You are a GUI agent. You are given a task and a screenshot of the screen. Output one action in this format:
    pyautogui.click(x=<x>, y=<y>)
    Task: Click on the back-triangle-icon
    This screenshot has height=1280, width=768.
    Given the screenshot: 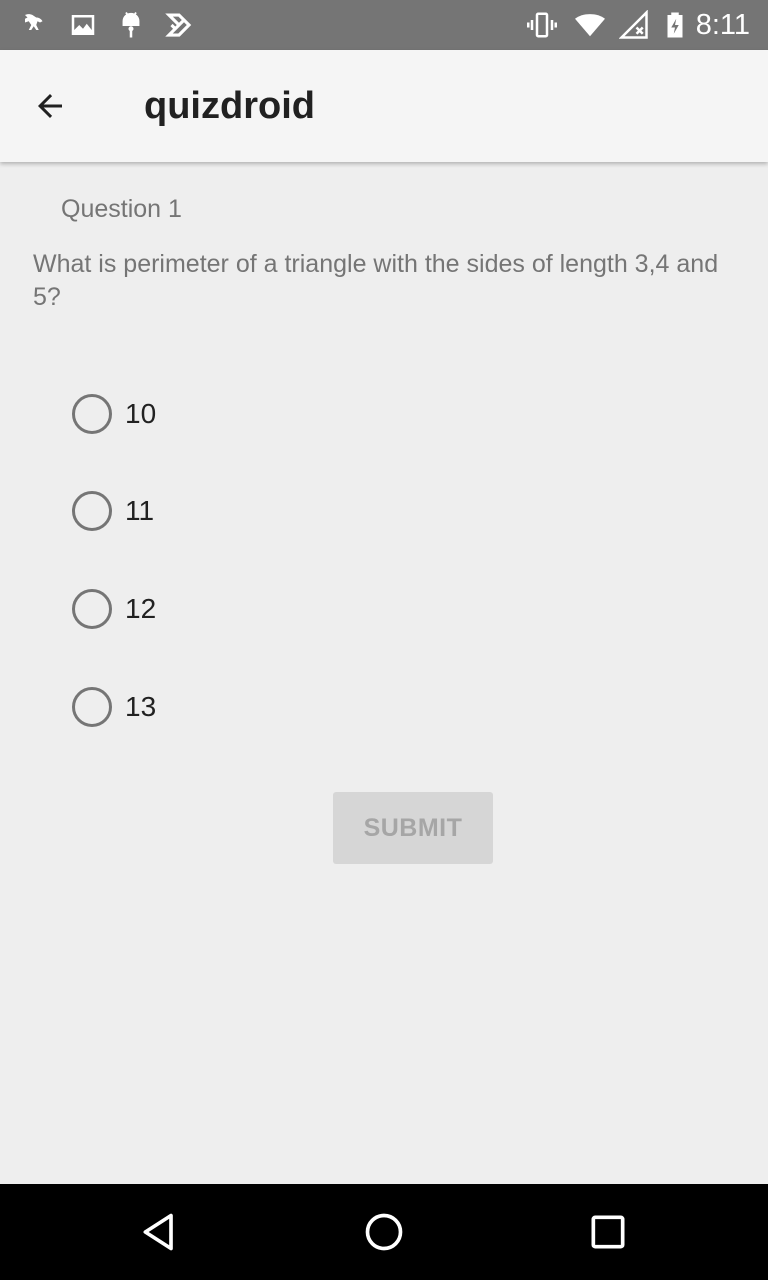 What is the action you would take?
    pyautogui.click(x=158, y=1232)
    